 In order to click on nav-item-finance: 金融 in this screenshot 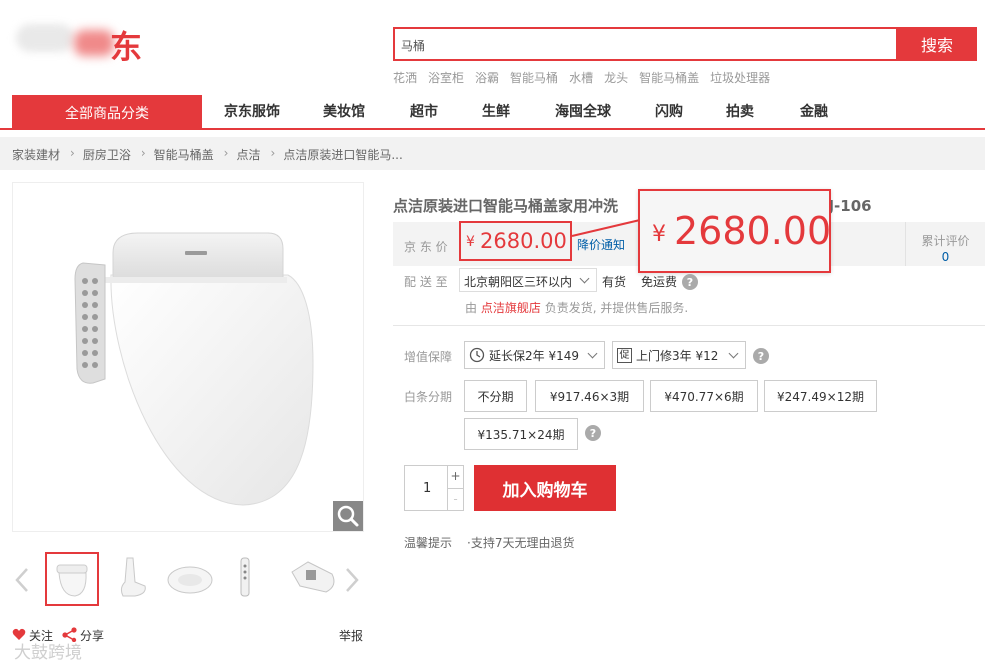, I will do `click(814, 112)`.